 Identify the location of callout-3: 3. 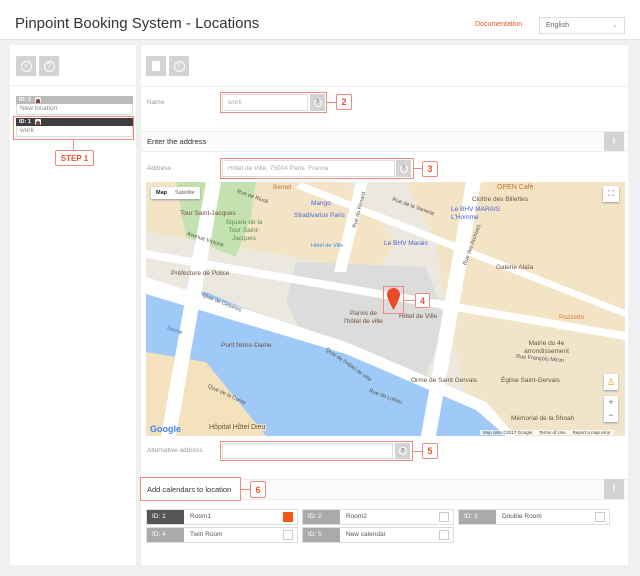
(430, 169).